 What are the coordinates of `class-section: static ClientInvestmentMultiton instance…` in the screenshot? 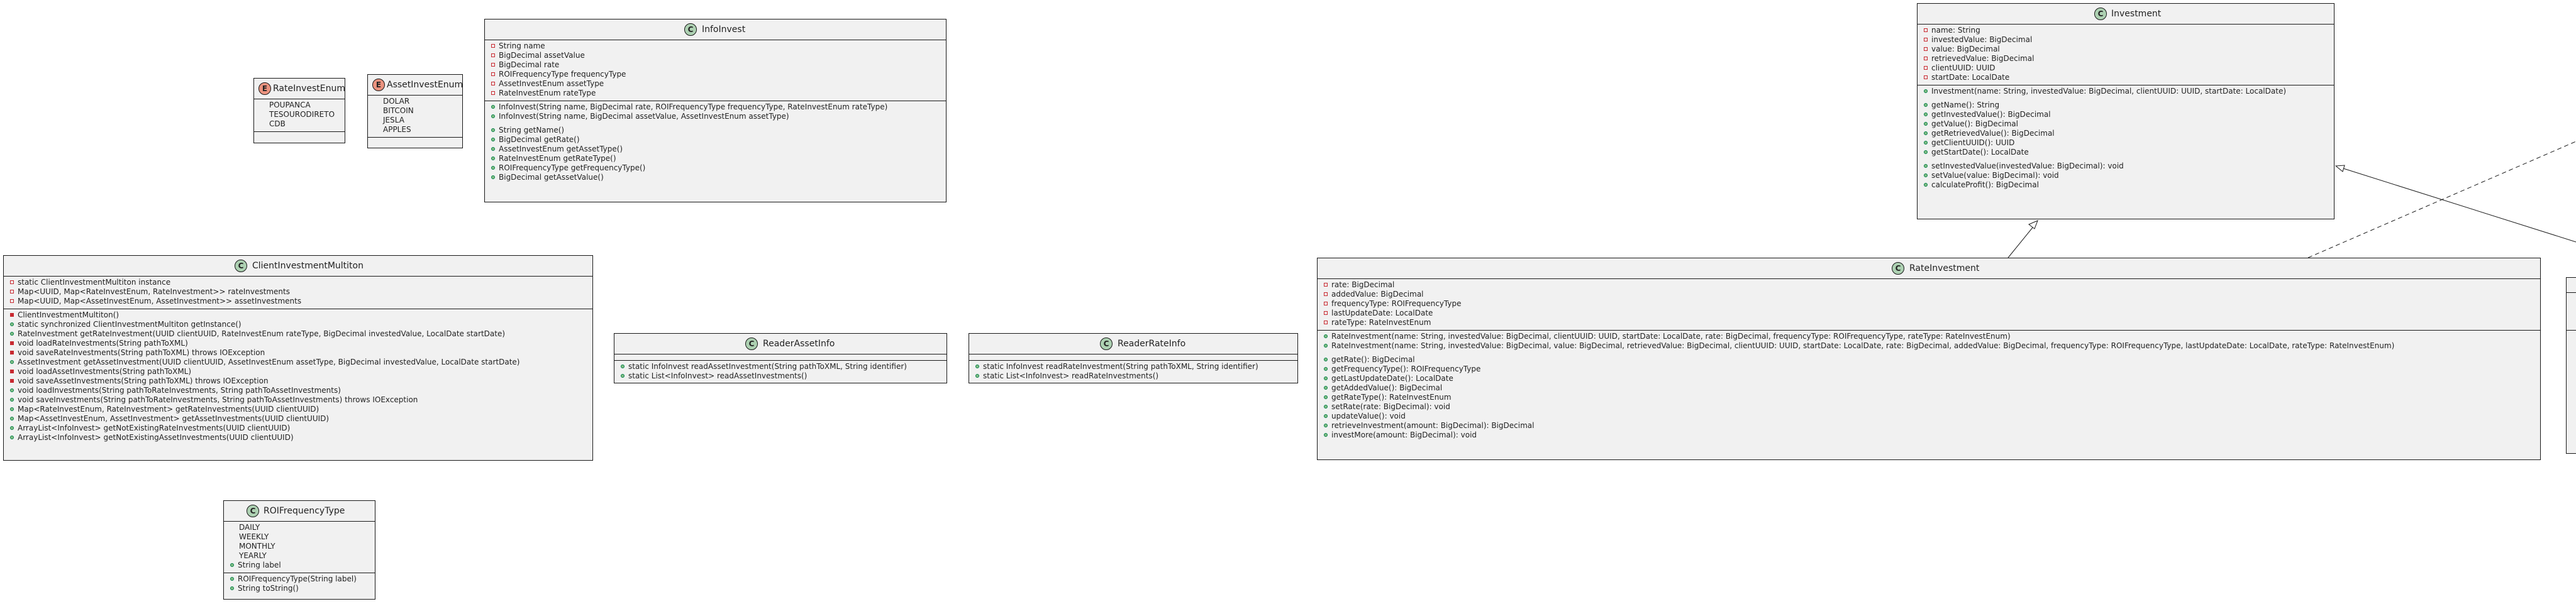 It's located at (298, 293).